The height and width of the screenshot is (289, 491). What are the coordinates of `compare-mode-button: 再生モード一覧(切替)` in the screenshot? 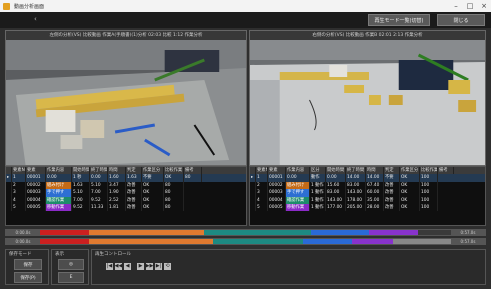 It's located at (399, 20).